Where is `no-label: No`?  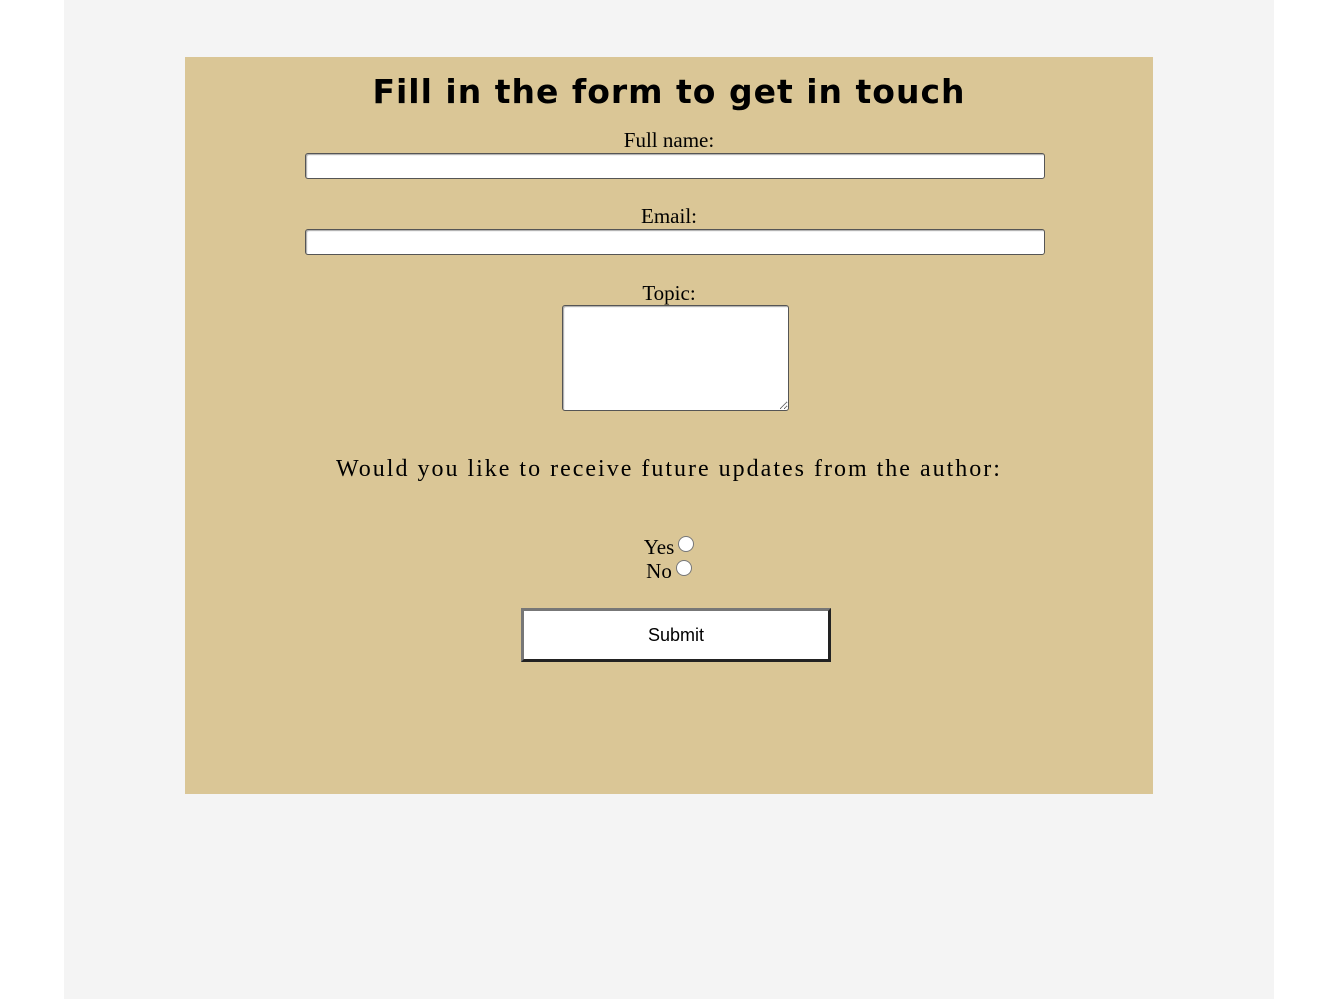 no-label: No is located at coordinates (659, 571).